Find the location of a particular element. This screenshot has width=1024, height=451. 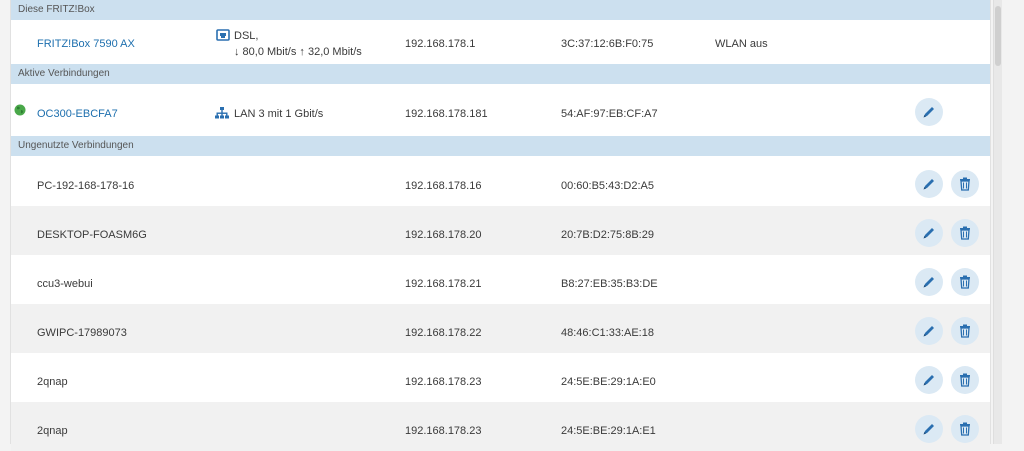

ip-address: 192.168.178.1 is located at coordinates (440, 44).